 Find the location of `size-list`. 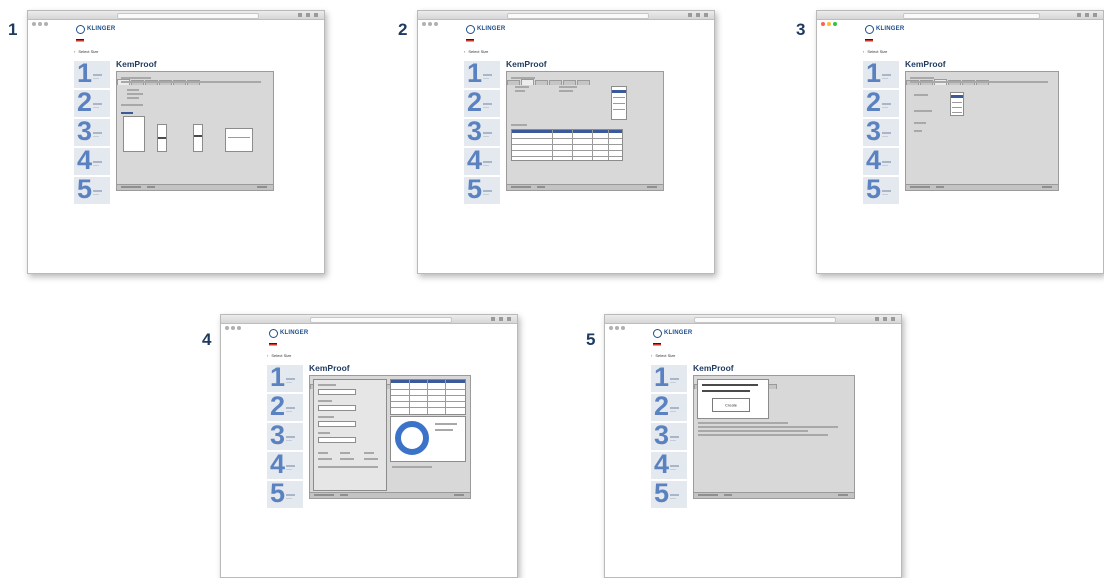

size-list is located at coordinates (619, 103).